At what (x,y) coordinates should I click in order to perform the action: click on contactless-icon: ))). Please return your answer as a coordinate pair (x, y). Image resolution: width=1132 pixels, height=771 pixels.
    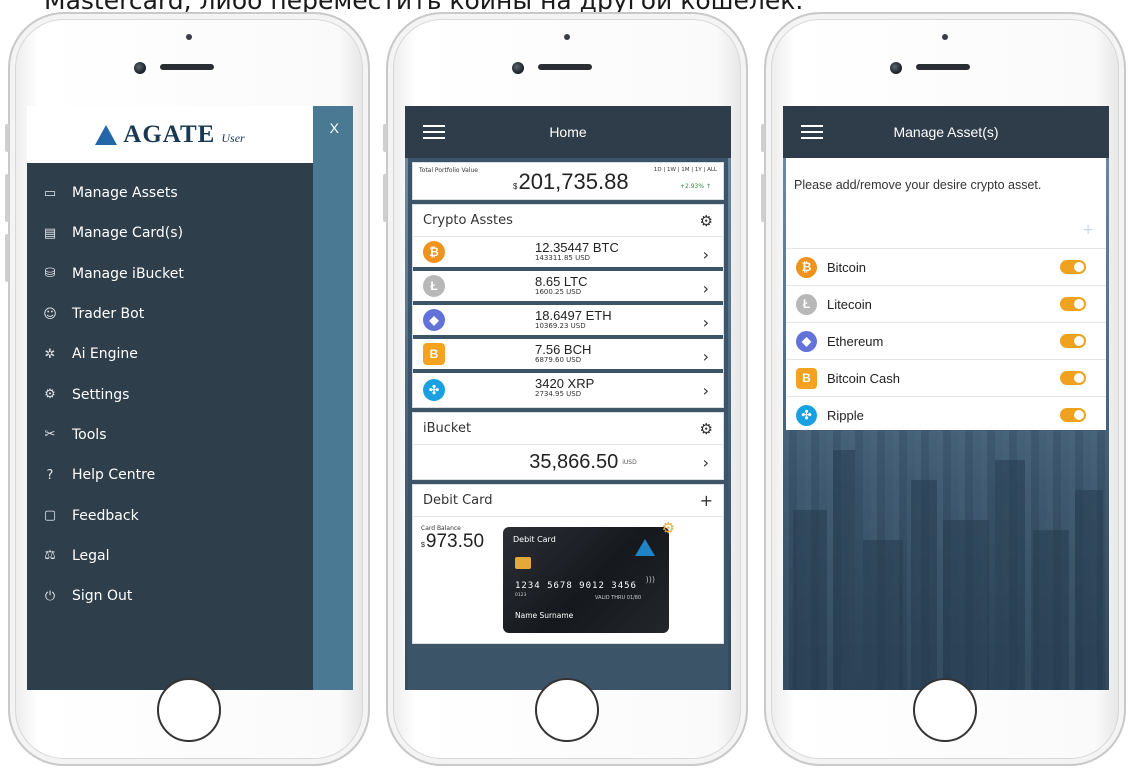
    Looking at the image, I should click on (650, 579).